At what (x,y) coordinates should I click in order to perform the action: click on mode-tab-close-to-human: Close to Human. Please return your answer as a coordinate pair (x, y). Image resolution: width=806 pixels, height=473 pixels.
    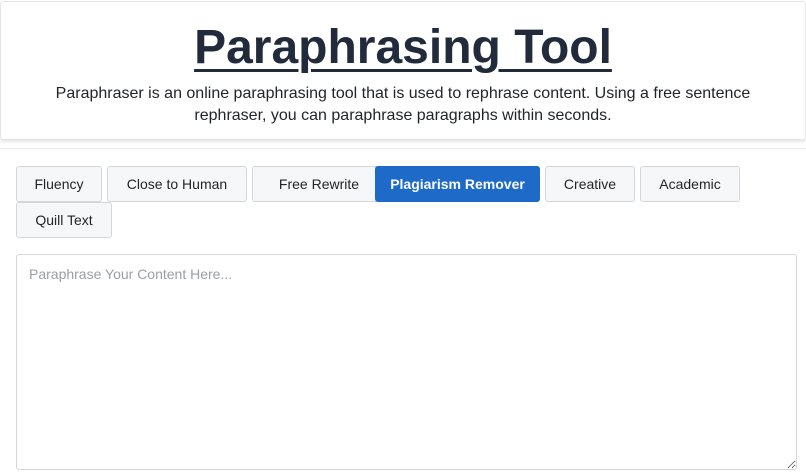
    Looking at the image, I should click on (177, 184).